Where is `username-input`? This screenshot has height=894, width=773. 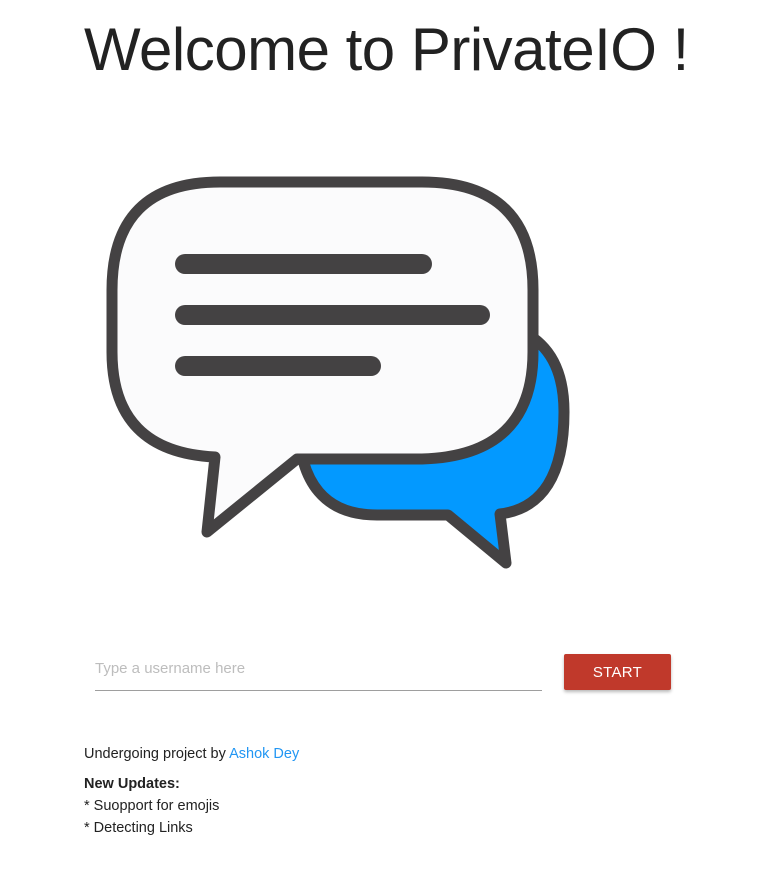
username-input is located at coordinates (318, 668).